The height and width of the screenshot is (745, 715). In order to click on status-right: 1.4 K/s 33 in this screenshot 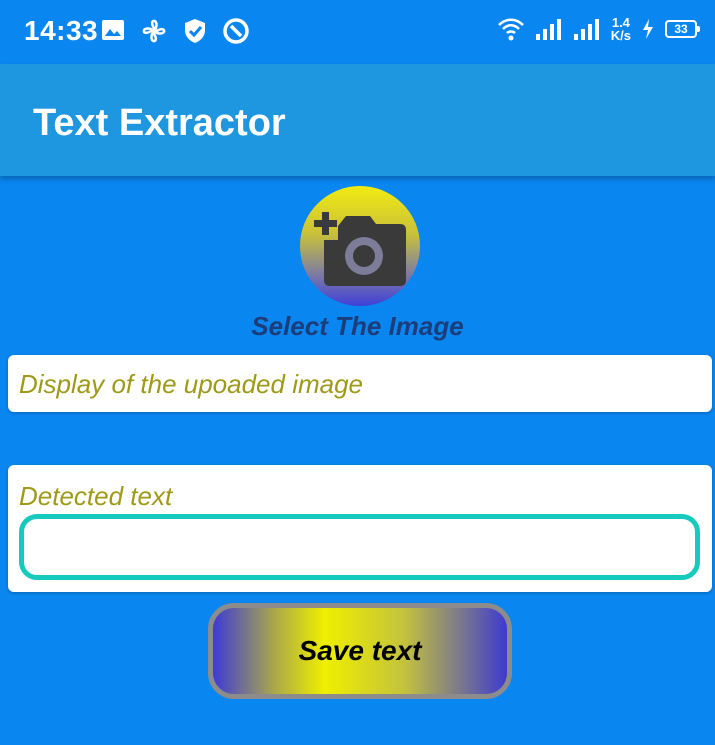, I will do `click(598, 29)`.